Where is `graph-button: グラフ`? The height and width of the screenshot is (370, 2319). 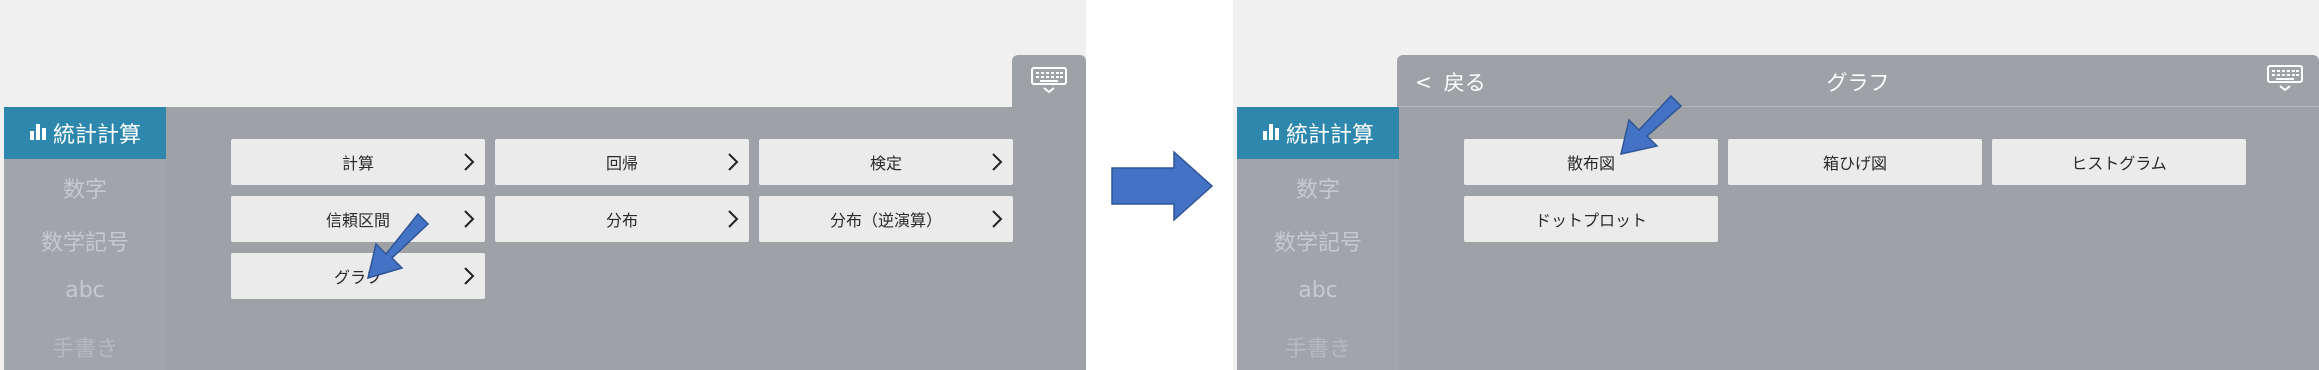 graph-button: グラフ is located at coordinates (358, 276).